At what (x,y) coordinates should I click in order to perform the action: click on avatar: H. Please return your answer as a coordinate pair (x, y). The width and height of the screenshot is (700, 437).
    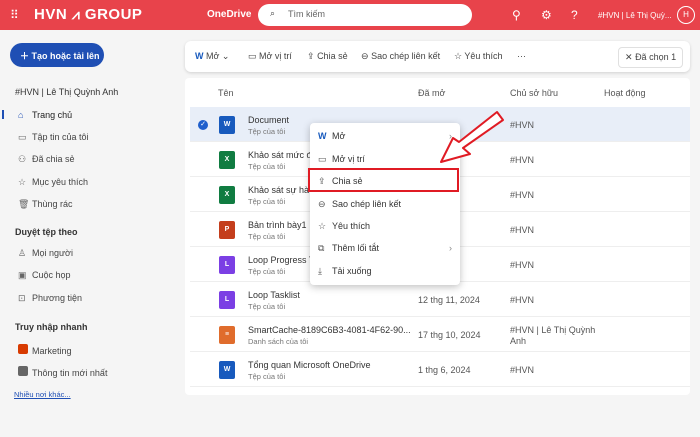
    Looking at the image, I should click on (686, 15).